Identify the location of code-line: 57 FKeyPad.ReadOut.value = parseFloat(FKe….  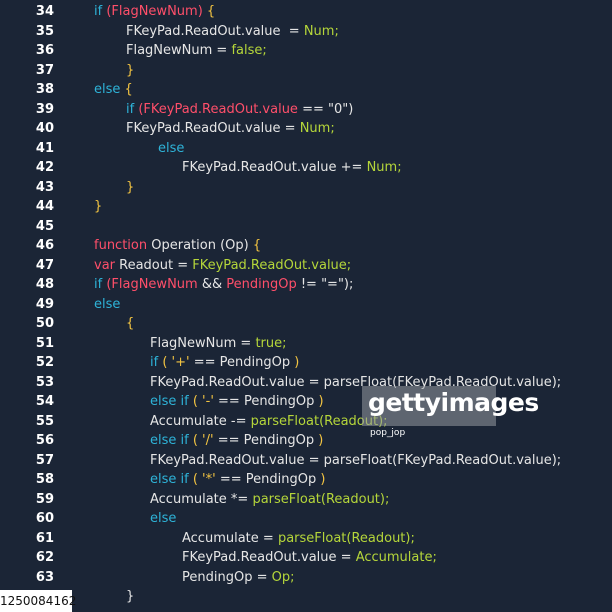
(306, 461).